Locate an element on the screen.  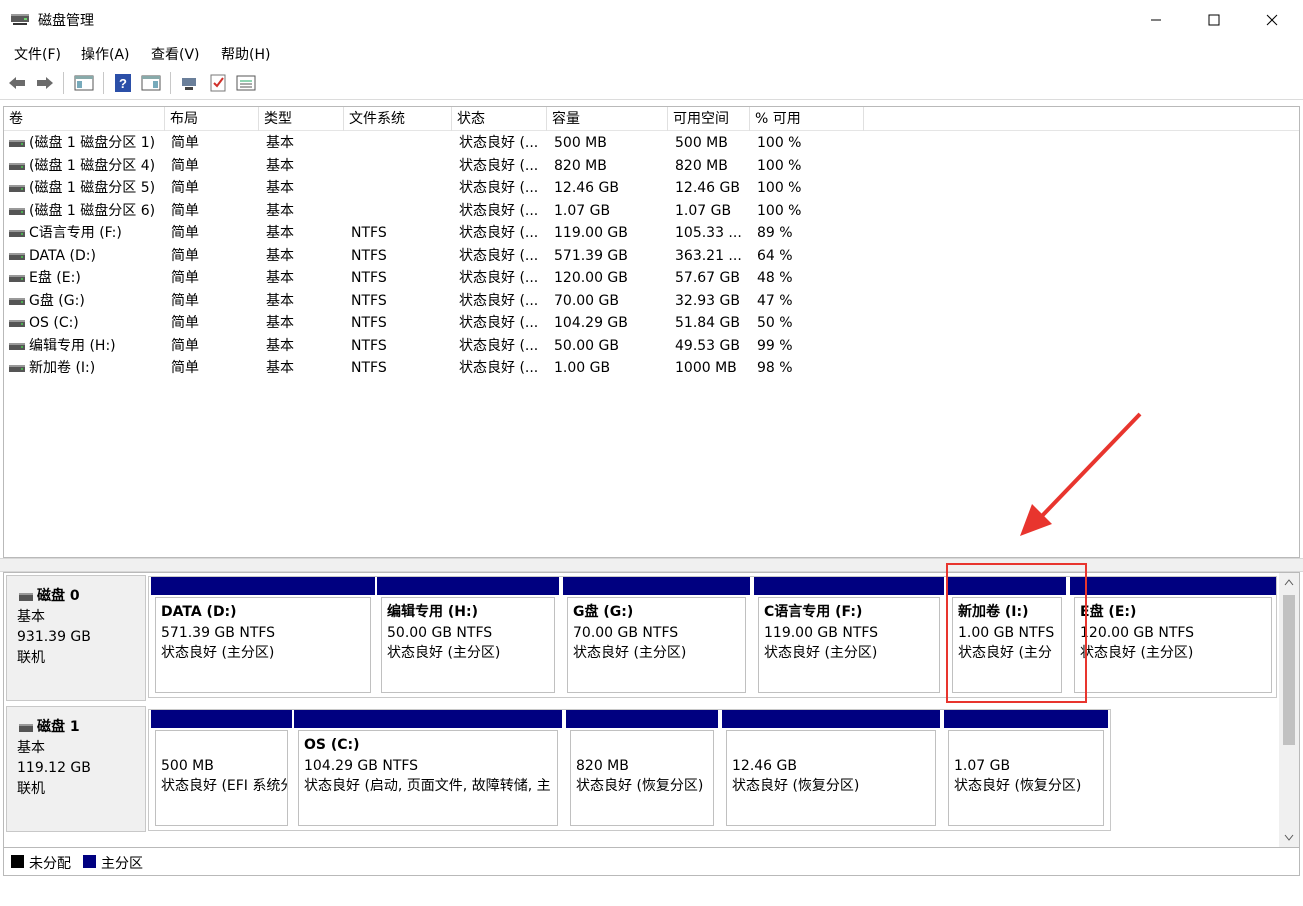
disk-0-status: 联机 is located at coordinates (31, 657).